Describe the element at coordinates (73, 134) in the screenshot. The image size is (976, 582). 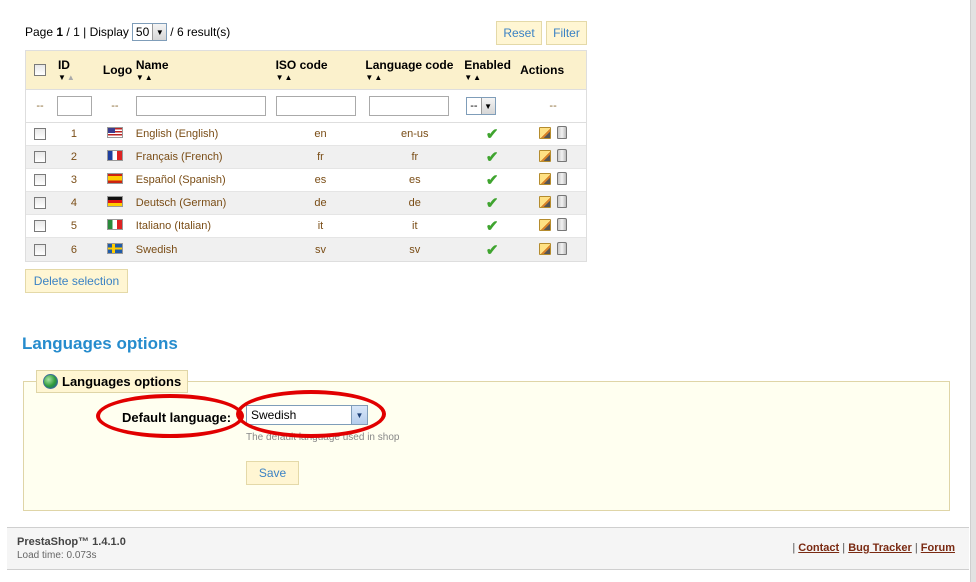
I see `row-id: 1` at that location.